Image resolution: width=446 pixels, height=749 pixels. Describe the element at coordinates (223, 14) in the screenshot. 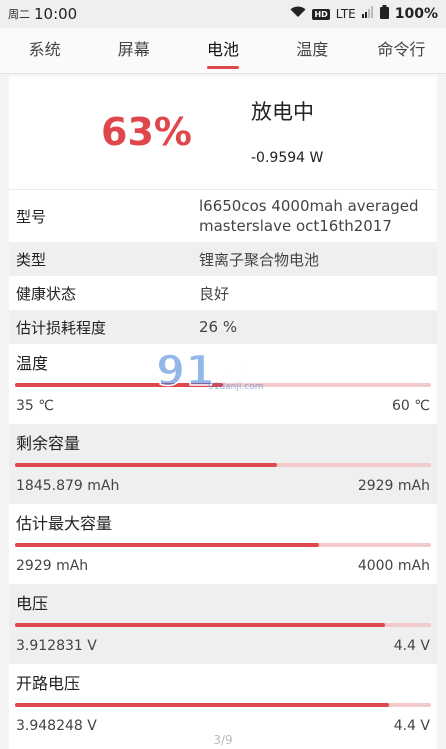

I see `status-bar: 周二 10:00 HD LTE 100%` at that location.